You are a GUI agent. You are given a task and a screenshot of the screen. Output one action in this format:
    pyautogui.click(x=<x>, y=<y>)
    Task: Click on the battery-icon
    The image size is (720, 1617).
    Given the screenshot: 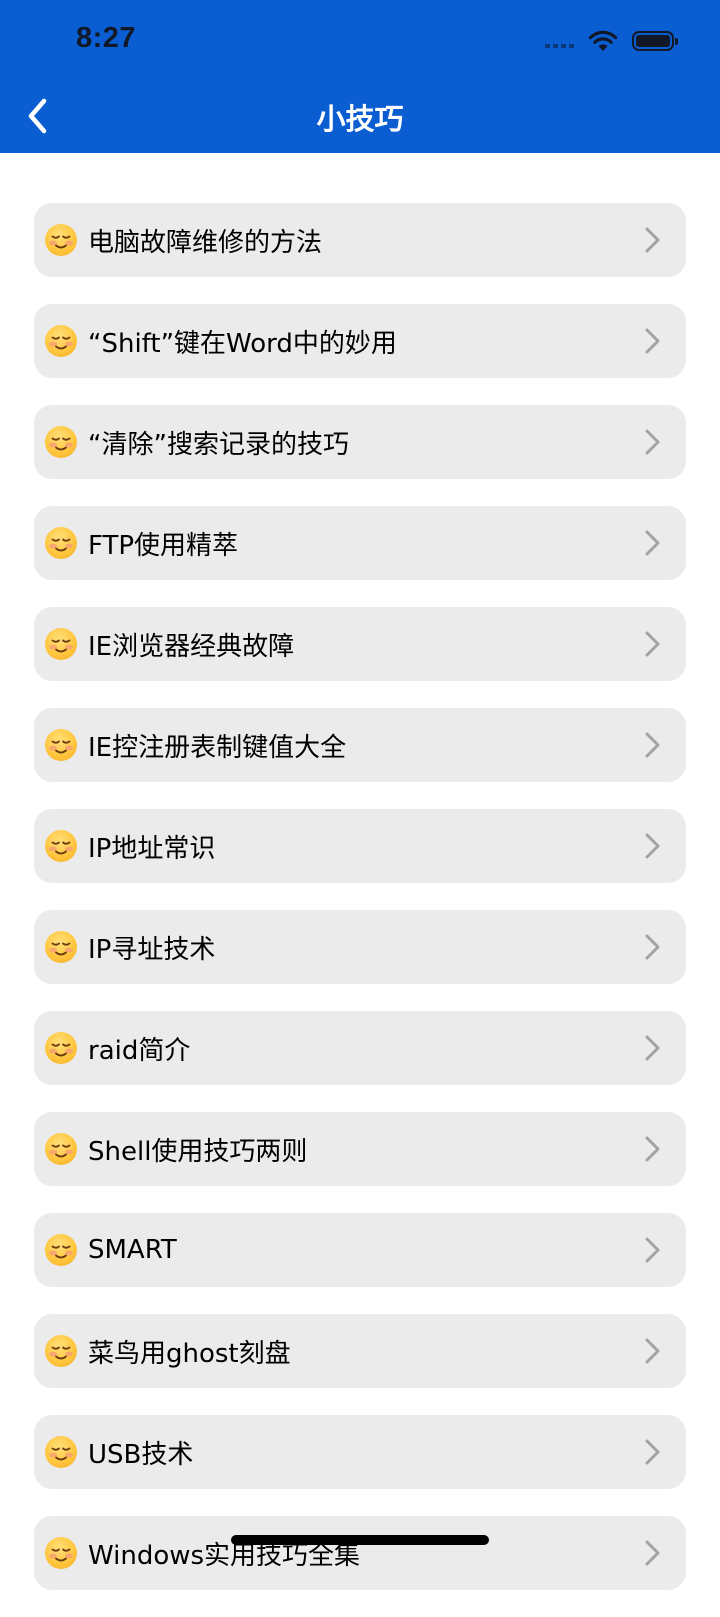 What is the action you would take?
    pyautogui.click(x=655, y=41)
    